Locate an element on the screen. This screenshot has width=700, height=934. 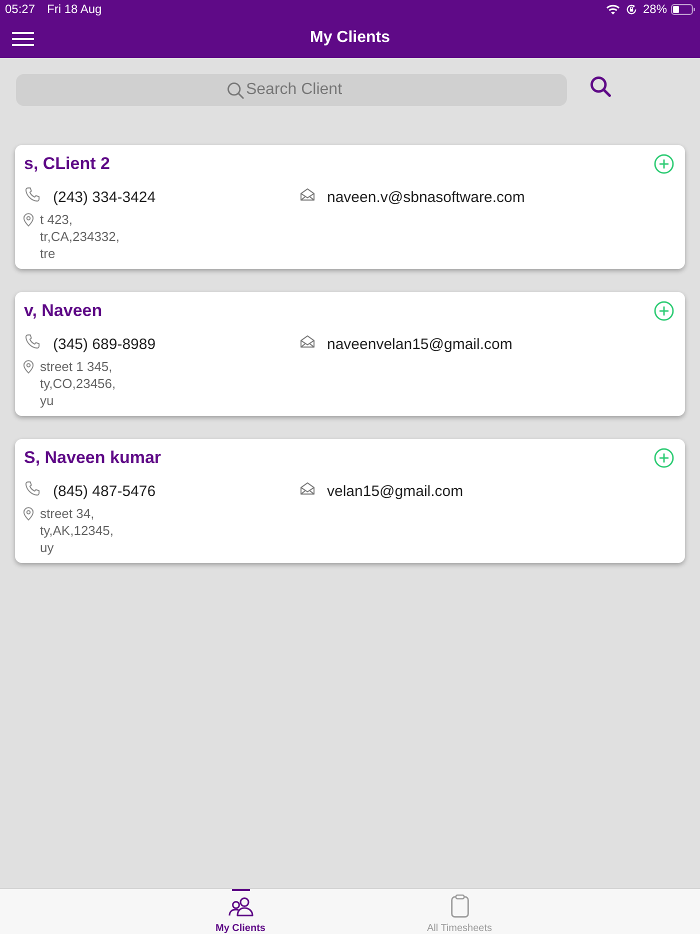
phone-number: (845) 487-5476 is located at coordinates (104, 491).